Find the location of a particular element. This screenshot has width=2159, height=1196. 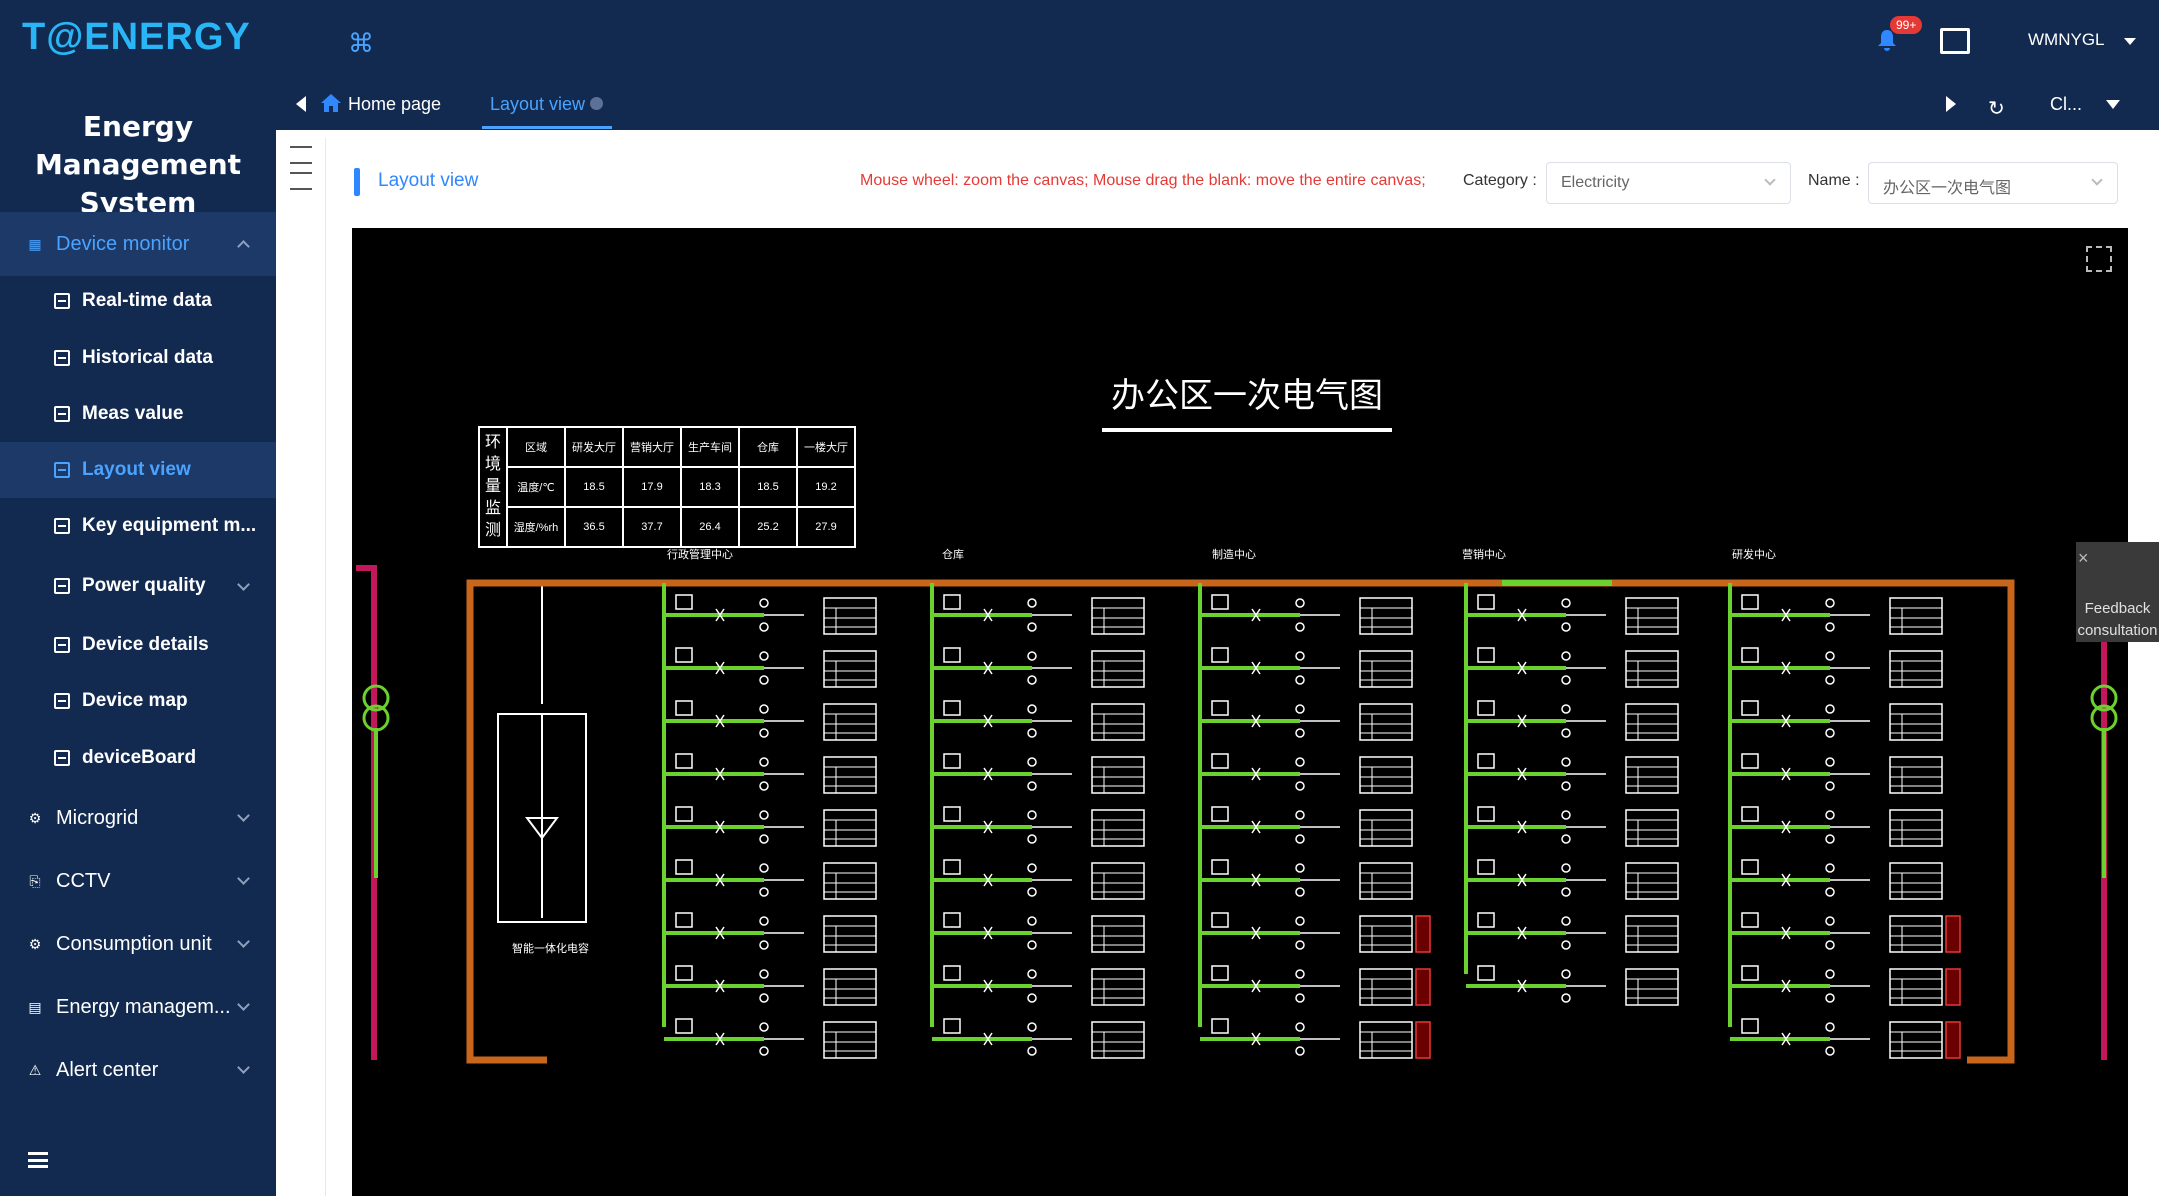

menu-device-details: Device details is located at coordinates (138, 645).